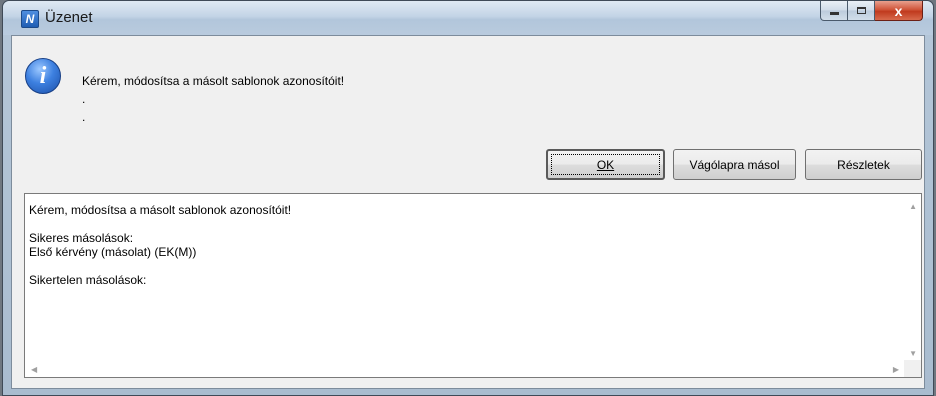 Image resolution: width=936 pixels, height=396 pixels. I want to click on scroll-up-icon: ▲, so click(913, 206).